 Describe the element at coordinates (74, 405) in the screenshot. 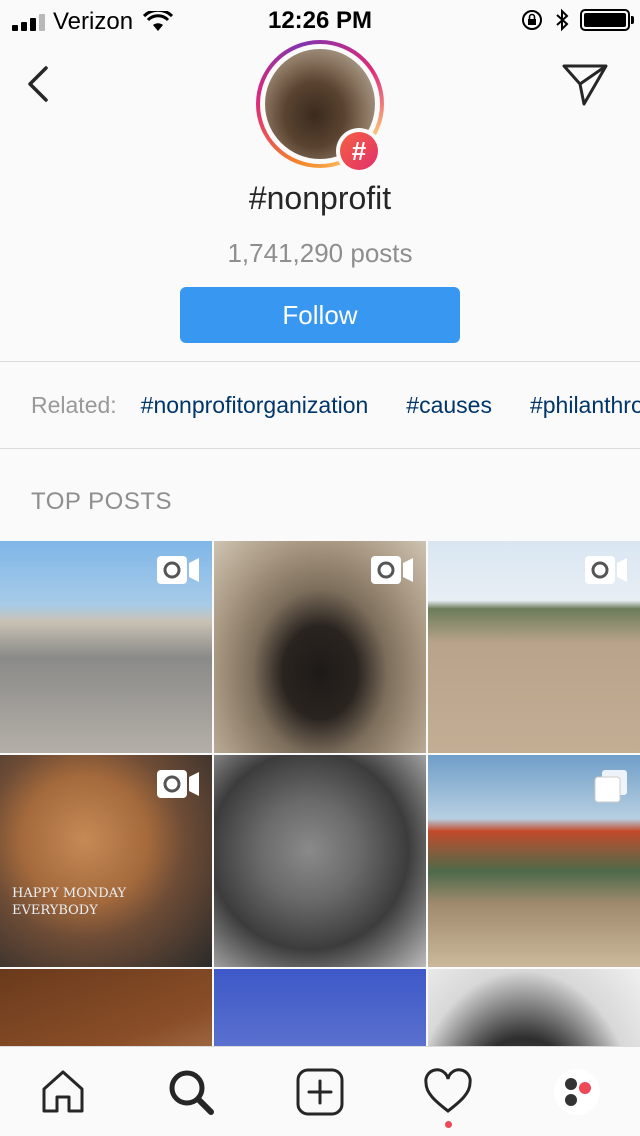

I see `related-label: Related:` at that location.